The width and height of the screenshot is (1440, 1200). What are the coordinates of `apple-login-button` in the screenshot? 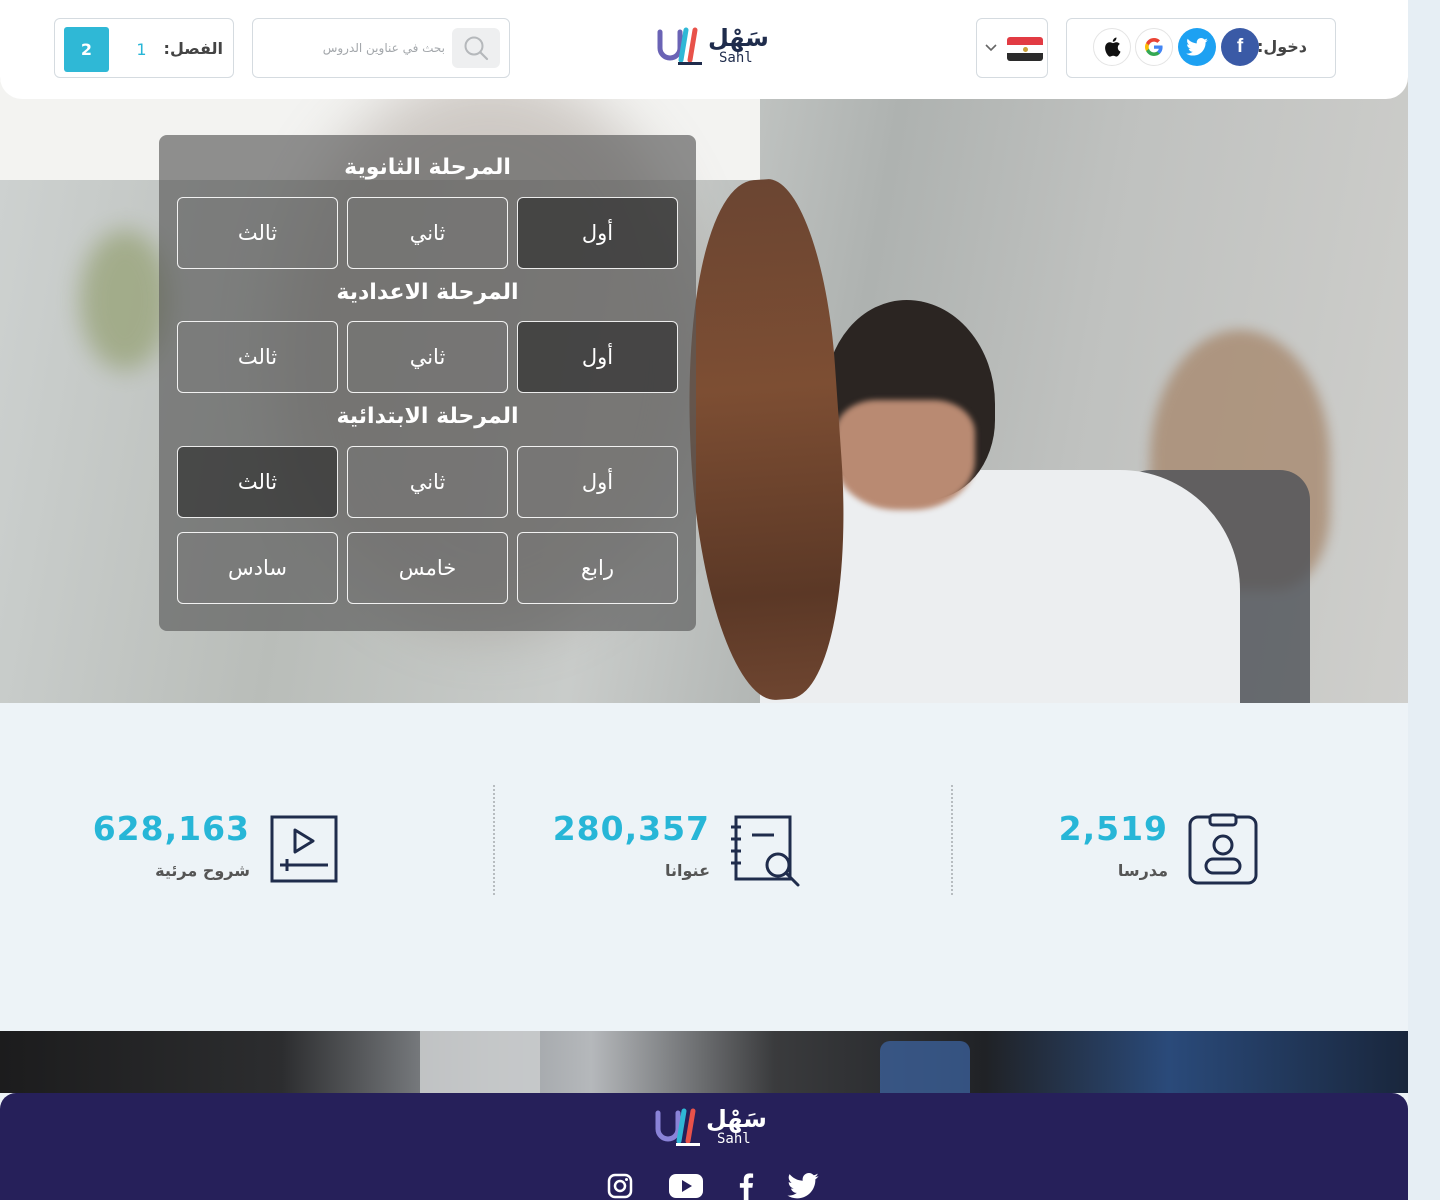 It's located at (1112, 47).